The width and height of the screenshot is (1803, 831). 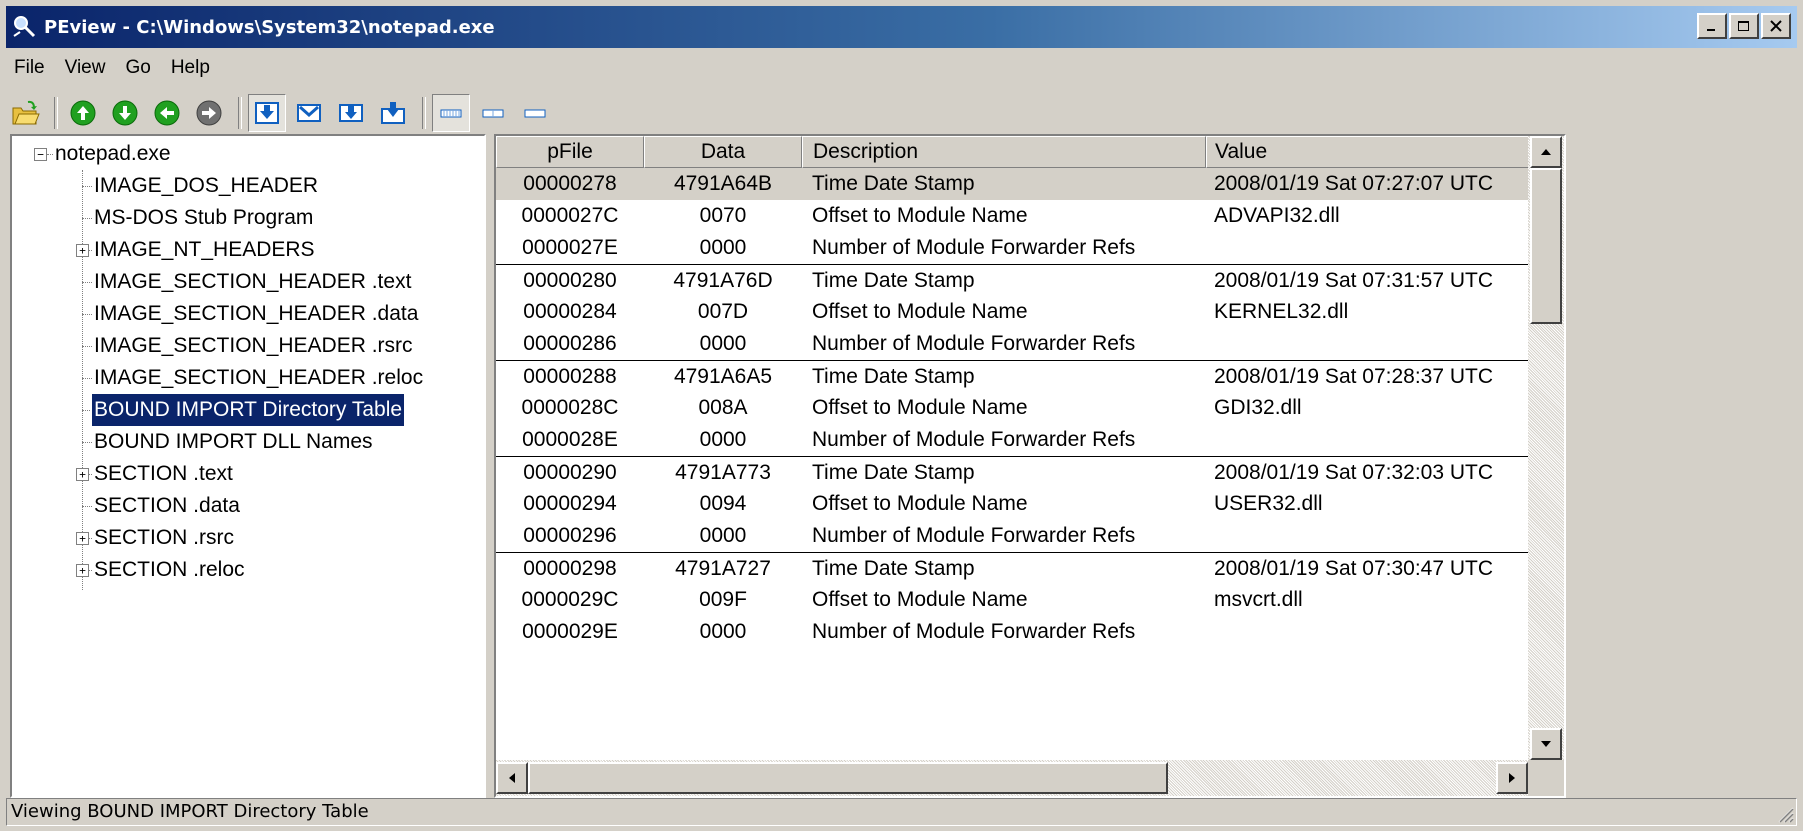 What do you see at coordinates (1546, 744) in the screenshot?
I see `scroll-down-button` at bounding box center [1546, 744].